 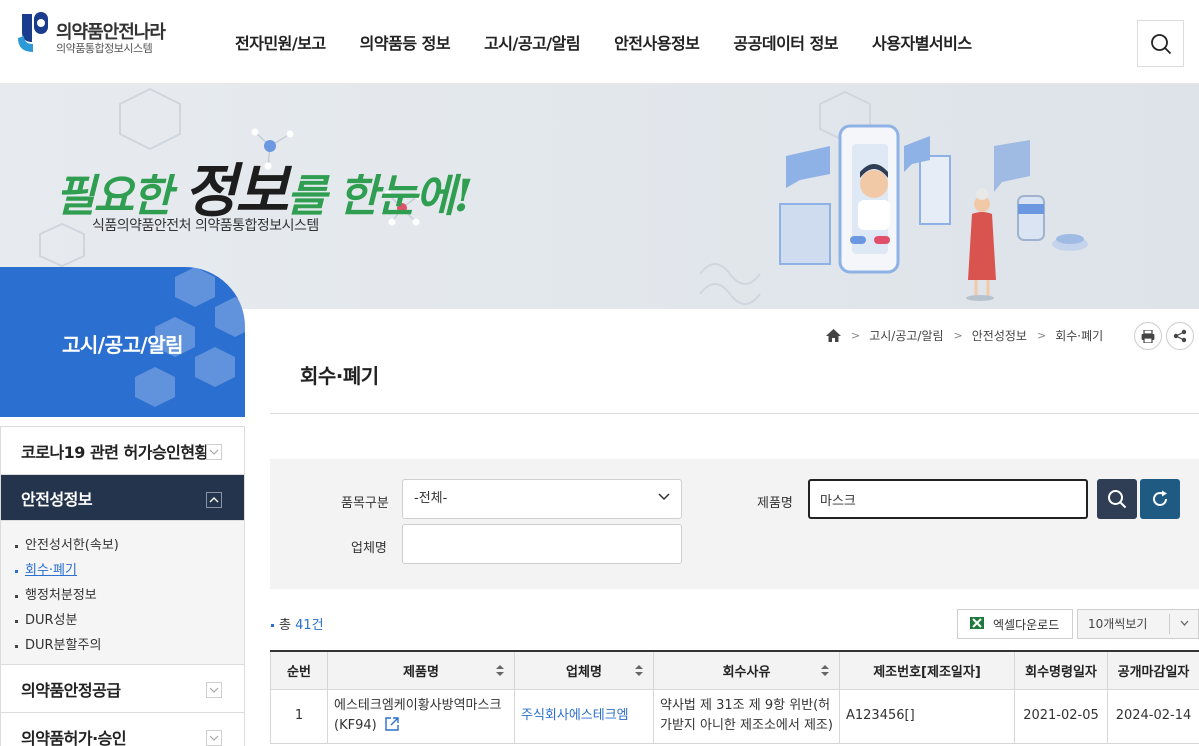 I want to click on sidebar-item-stable-supply: 의약품안정공급, so click(x=122, y=689).